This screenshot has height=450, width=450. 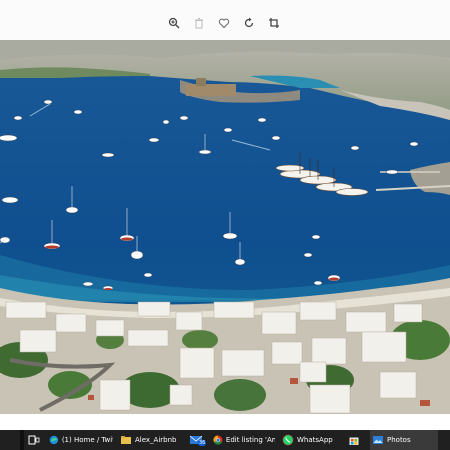 I want to click on crop-button, so click(x=274, y=23).